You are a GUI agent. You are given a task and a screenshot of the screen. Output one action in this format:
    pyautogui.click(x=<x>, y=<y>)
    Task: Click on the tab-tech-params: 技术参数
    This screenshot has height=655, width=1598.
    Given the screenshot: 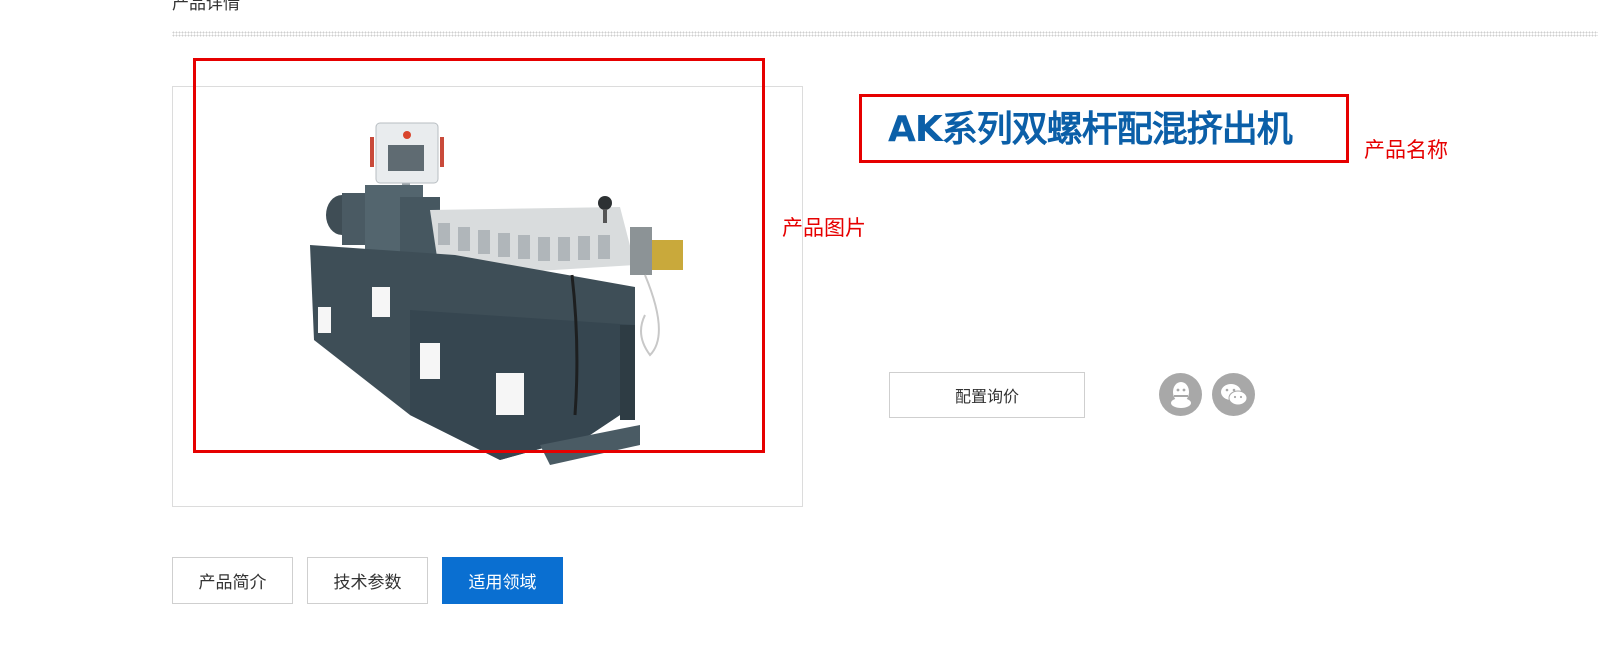 What is the action you would take?
    pyautogui.click(x=367, y=580)
    